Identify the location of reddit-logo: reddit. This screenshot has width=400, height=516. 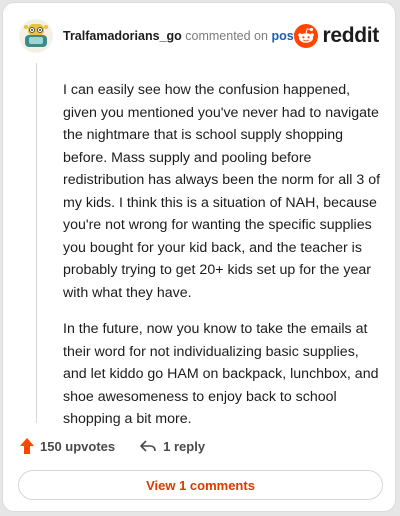
(336, 36).